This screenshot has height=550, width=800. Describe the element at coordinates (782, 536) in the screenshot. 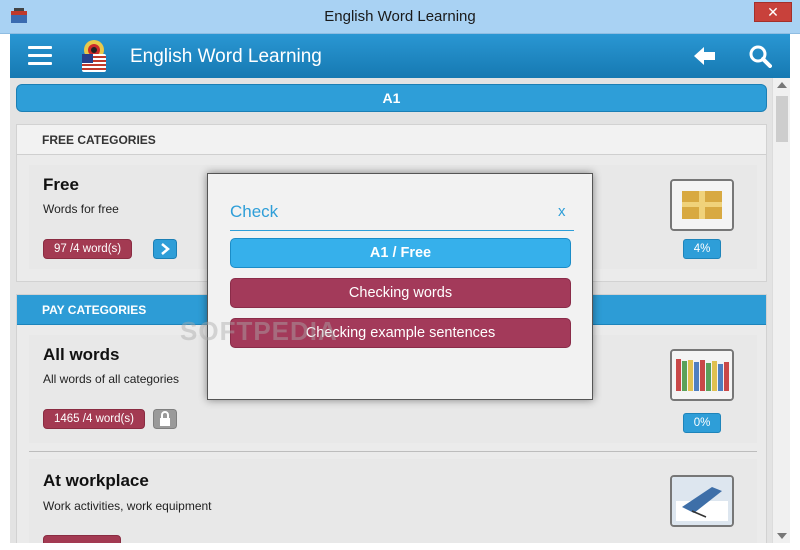

I see `scroll-down-icon` at that location.